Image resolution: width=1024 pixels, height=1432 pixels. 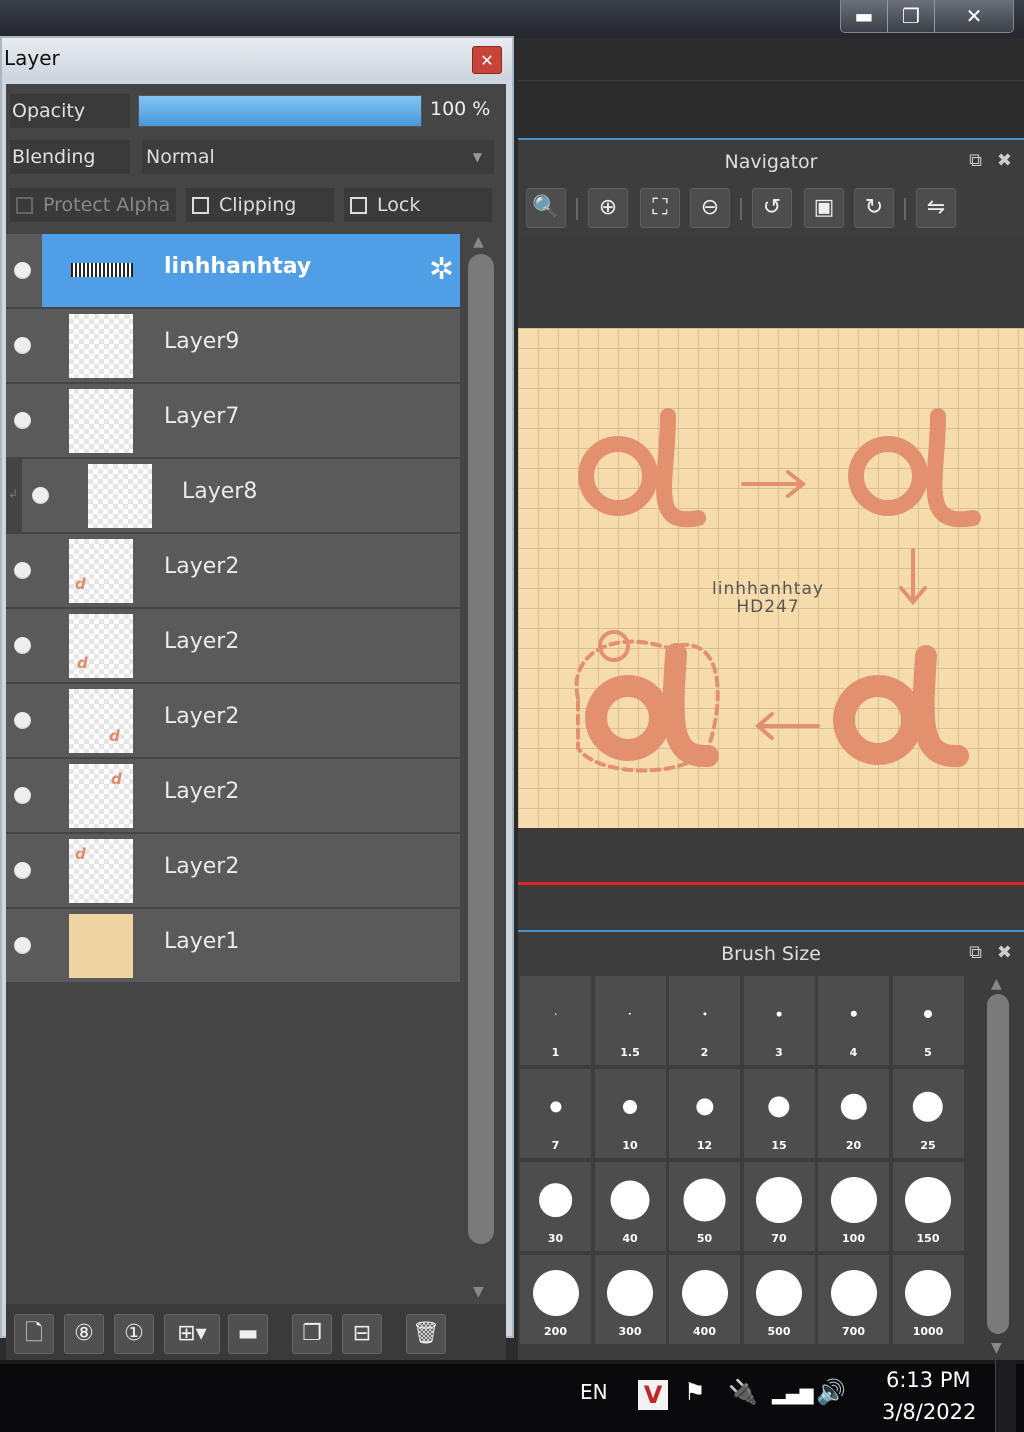 I want to click on brush-size-option: 50, so click(x=704, y=1206).